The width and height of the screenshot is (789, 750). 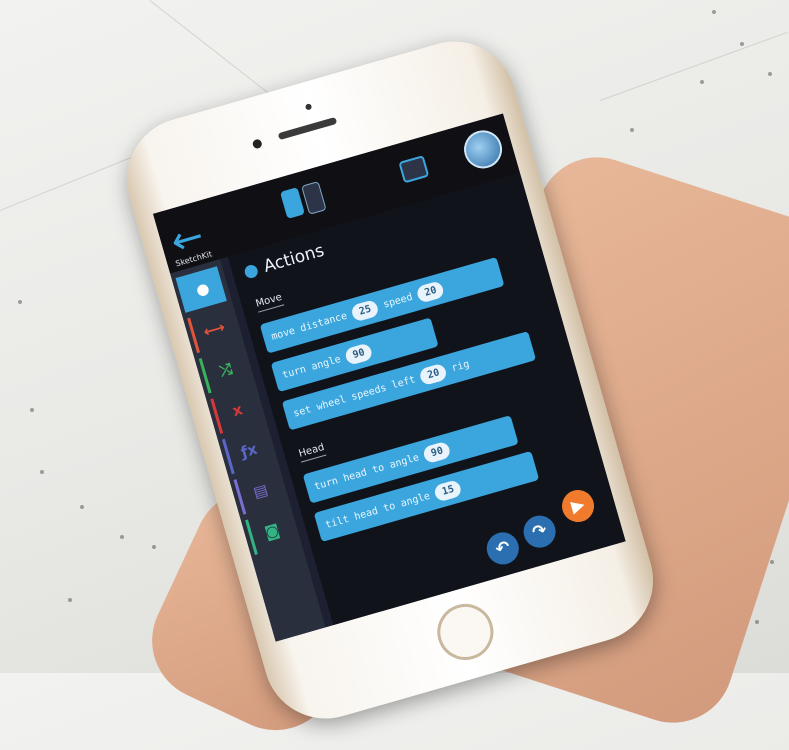 I want to click on block-text: move, so click(x=283, y=334).